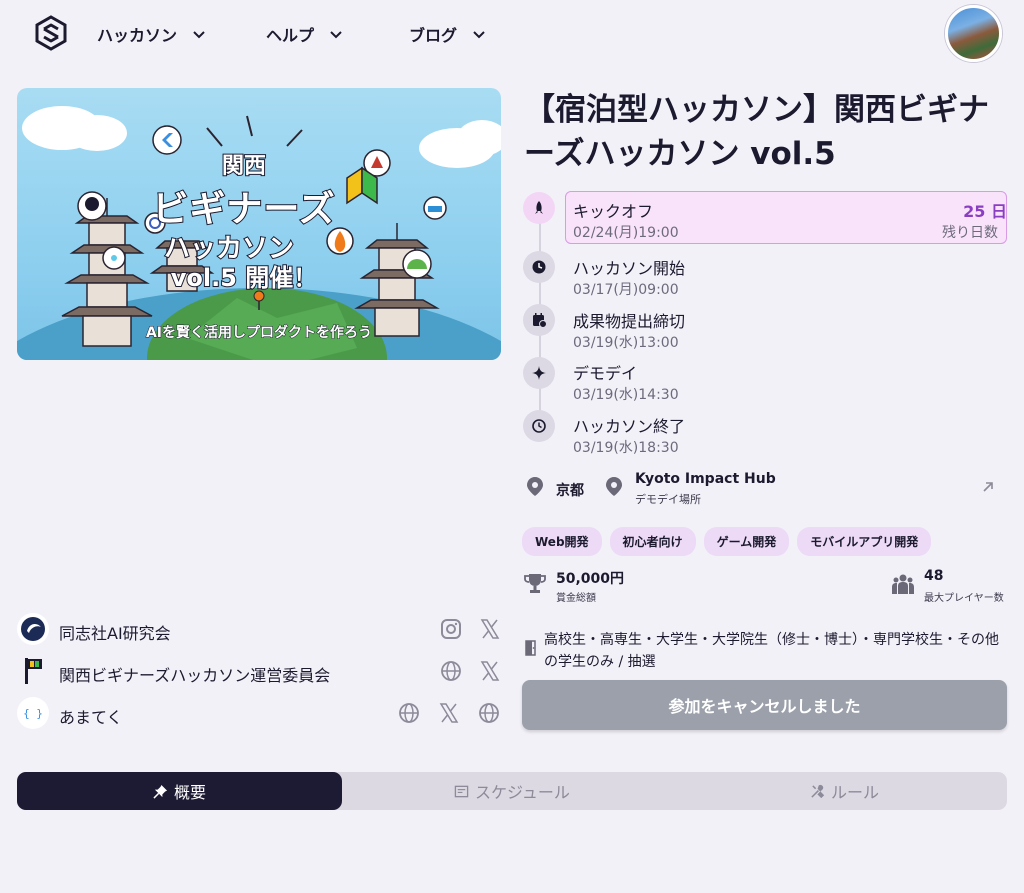 This screenshot has width=1024, height=893. I want to click on timeline-dot-start, so click(539, 267).